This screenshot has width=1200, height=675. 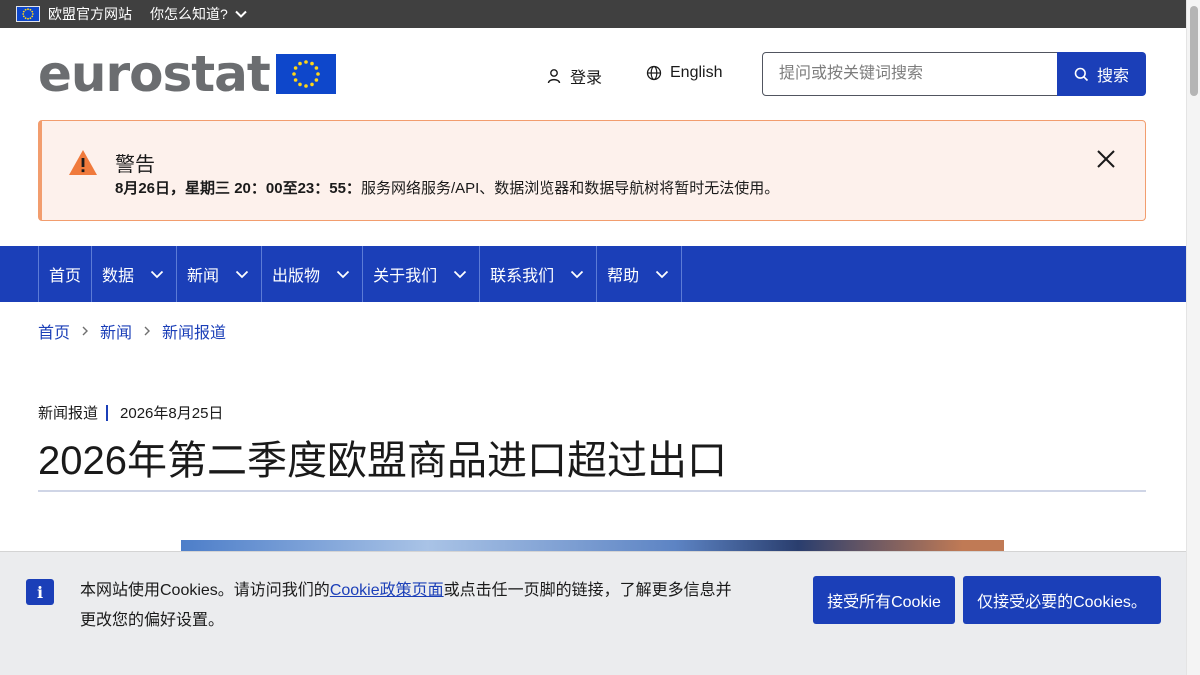 What do you see at coordinates (135, 165) in the screenshot?
I see `alert-title: 警告` at bounding box center [135, 165].